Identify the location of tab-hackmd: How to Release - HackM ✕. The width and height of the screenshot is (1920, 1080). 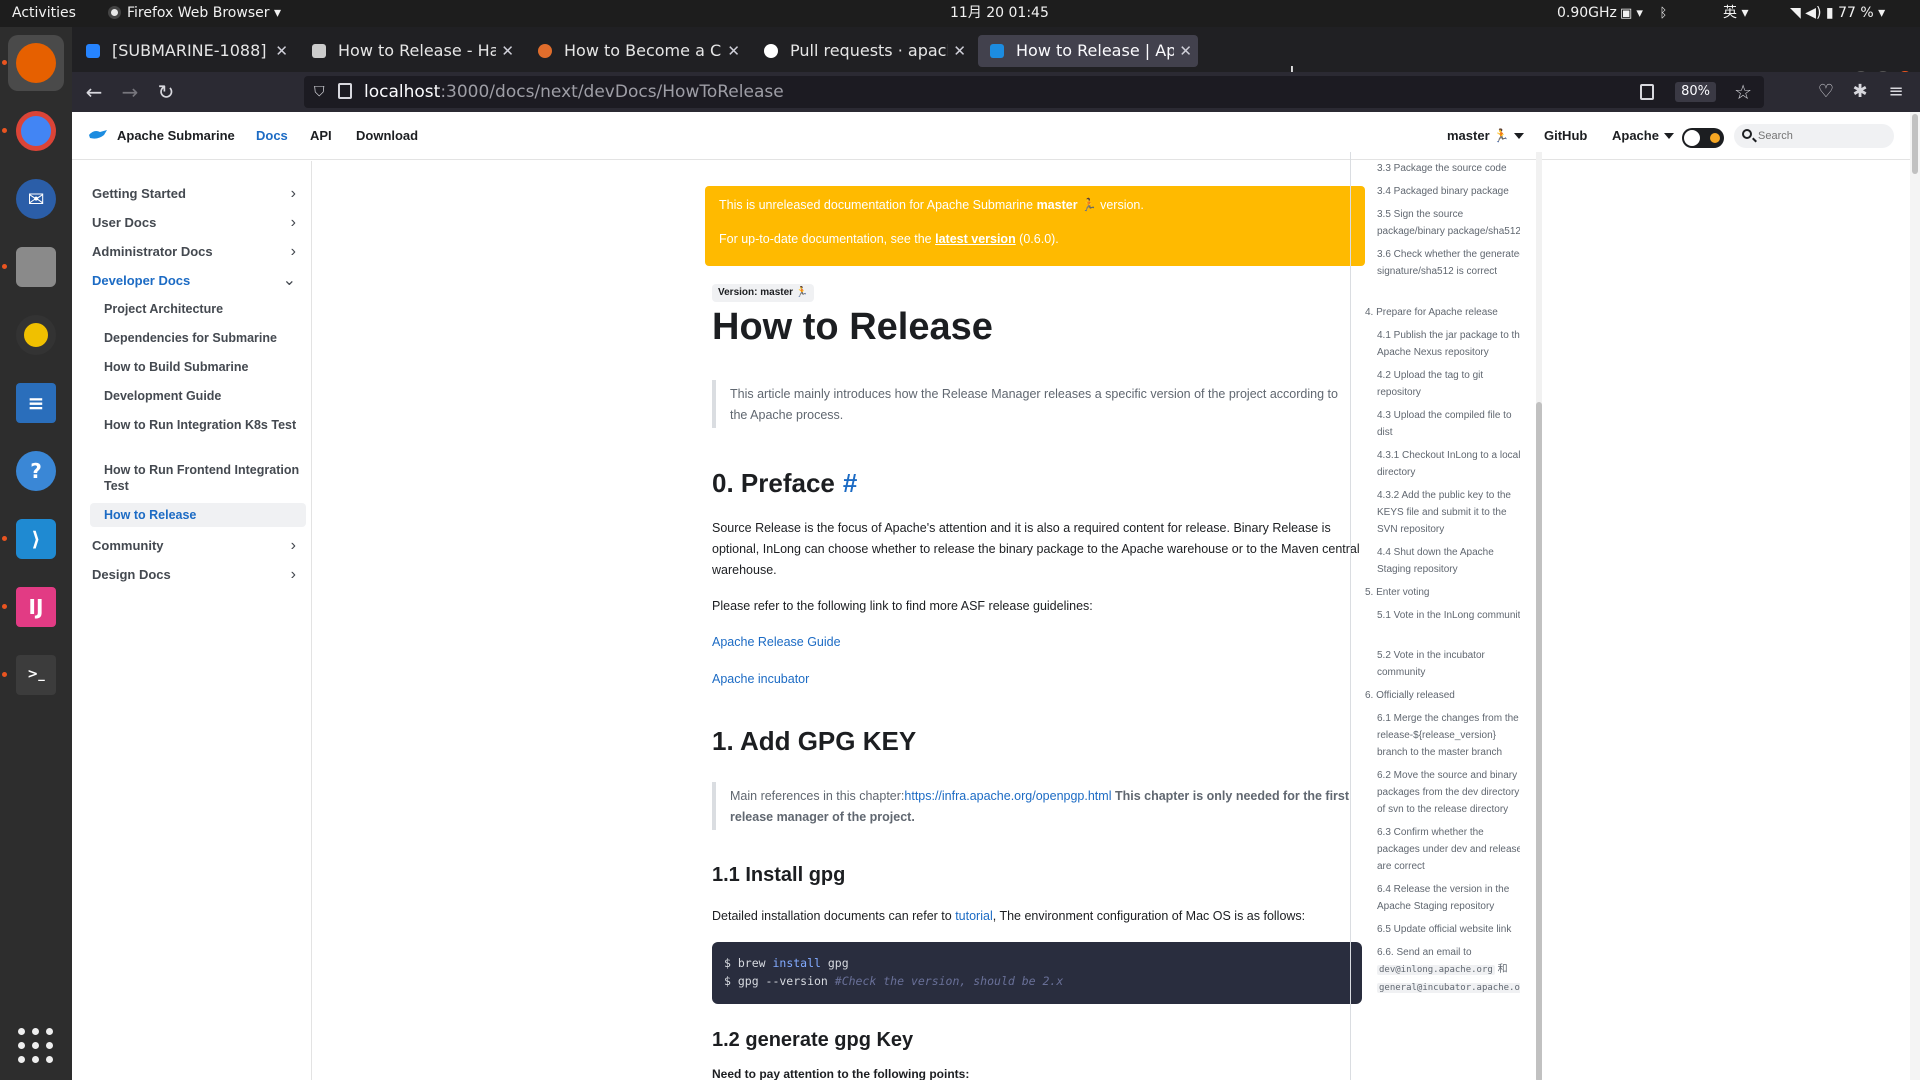
(410, 51).